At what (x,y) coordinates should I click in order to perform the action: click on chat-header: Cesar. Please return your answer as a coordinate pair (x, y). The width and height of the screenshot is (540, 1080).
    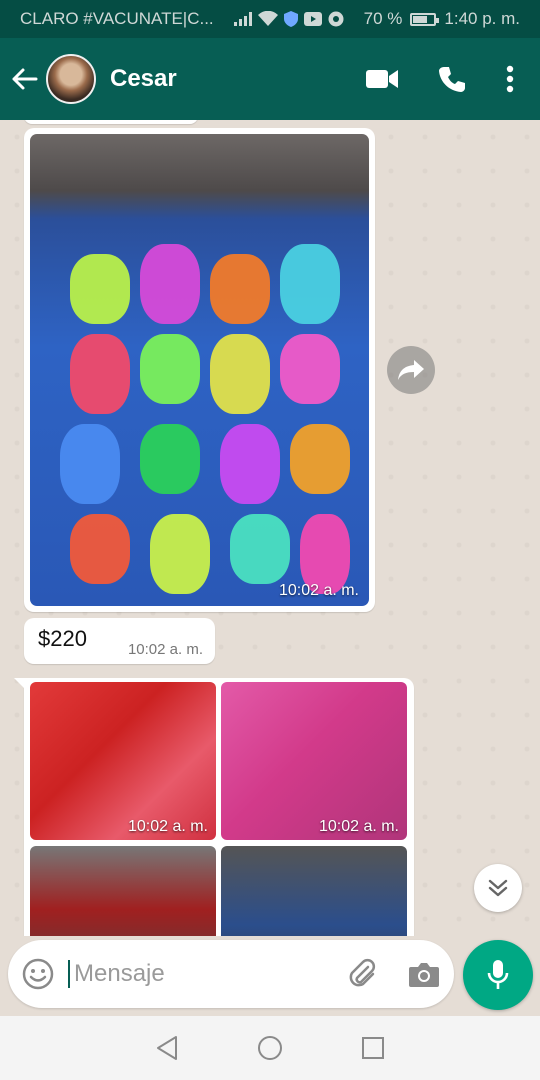
    Looking at the image, I should click on (270, 79).